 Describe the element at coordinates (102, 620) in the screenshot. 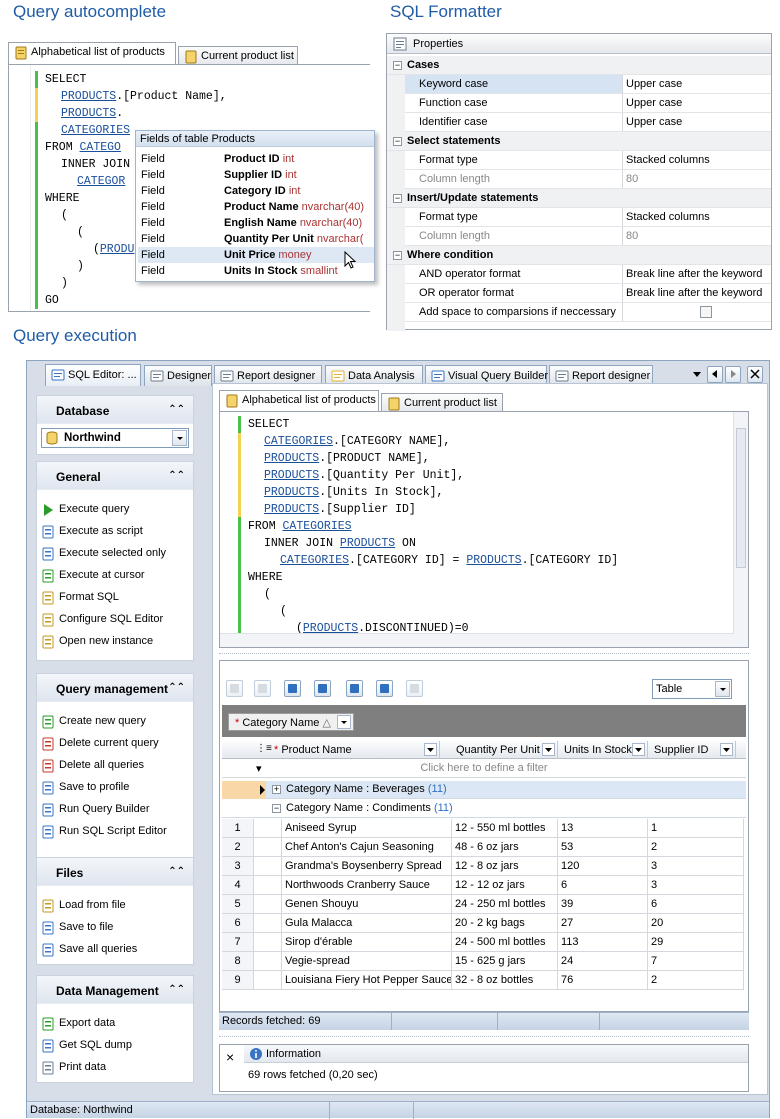

I see `sidebar-item-configure-sql-editor: Configure SQL Editor` at that location.